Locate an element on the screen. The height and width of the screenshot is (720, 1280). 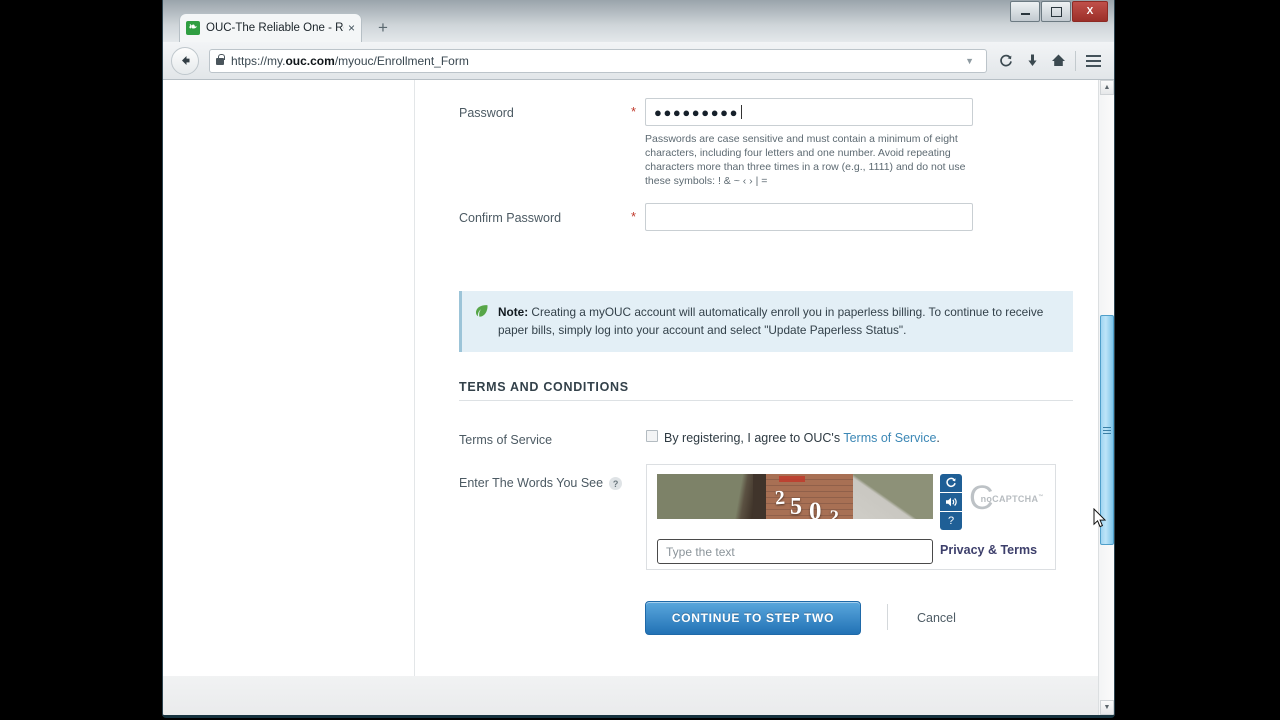
home-button is located at coordinates (1058, 61).